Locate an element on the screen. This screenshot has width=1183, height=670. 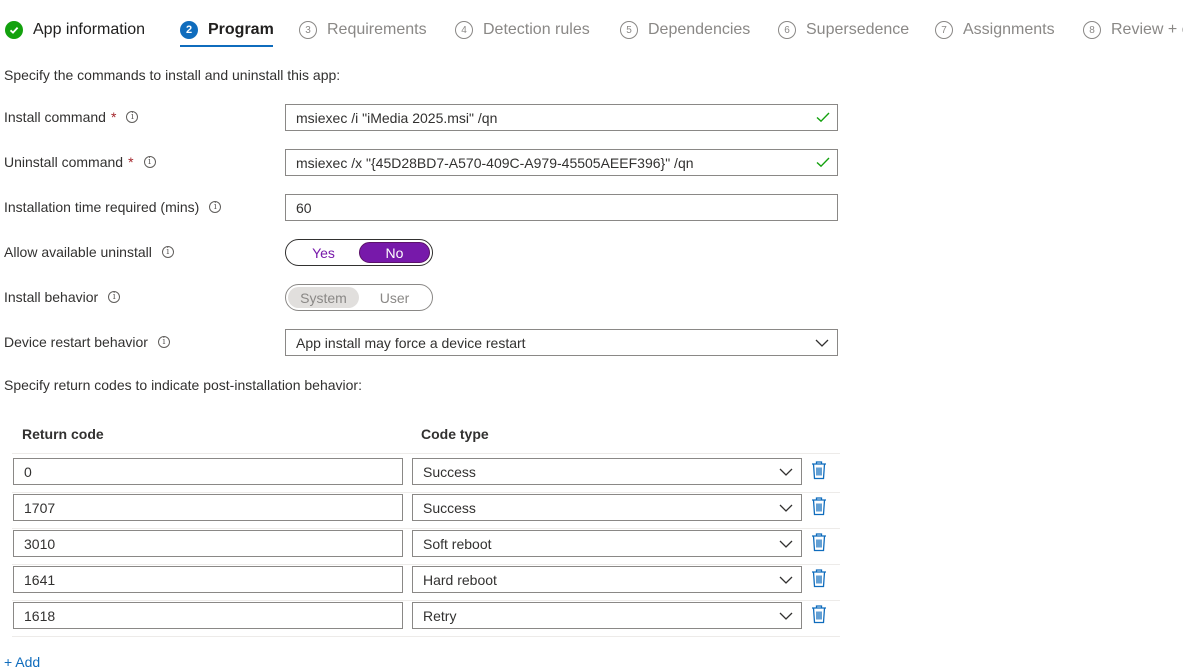
restart-behavior-label: Device restart behavior i is located at coordinates (87, 342).